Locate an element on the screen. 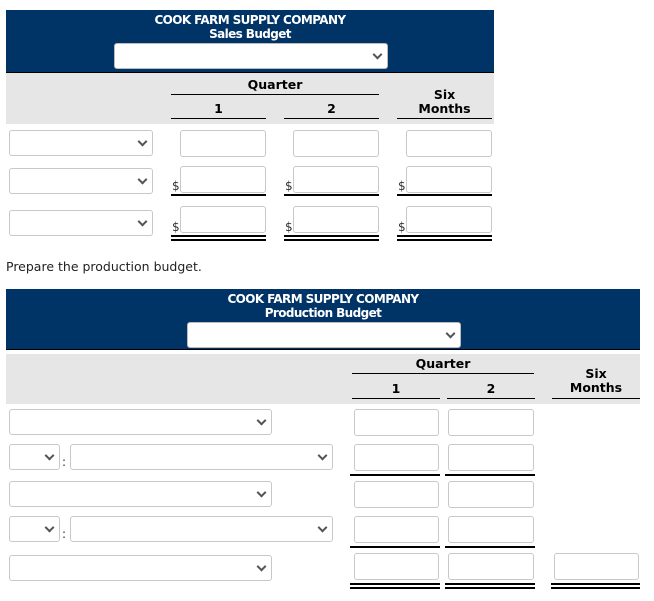 This screenshot has width=654, height=601. sales-row3-total-double-rule is located at coordinates (444, 238).